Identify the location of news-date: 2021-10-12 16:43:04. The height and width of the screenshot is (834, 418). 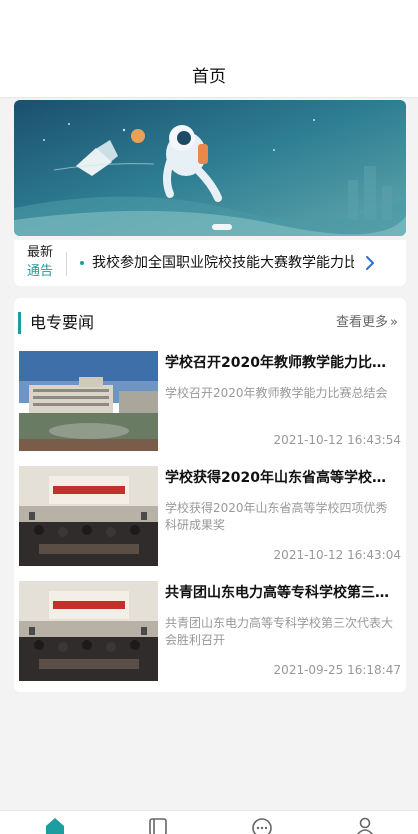
(337, 555).